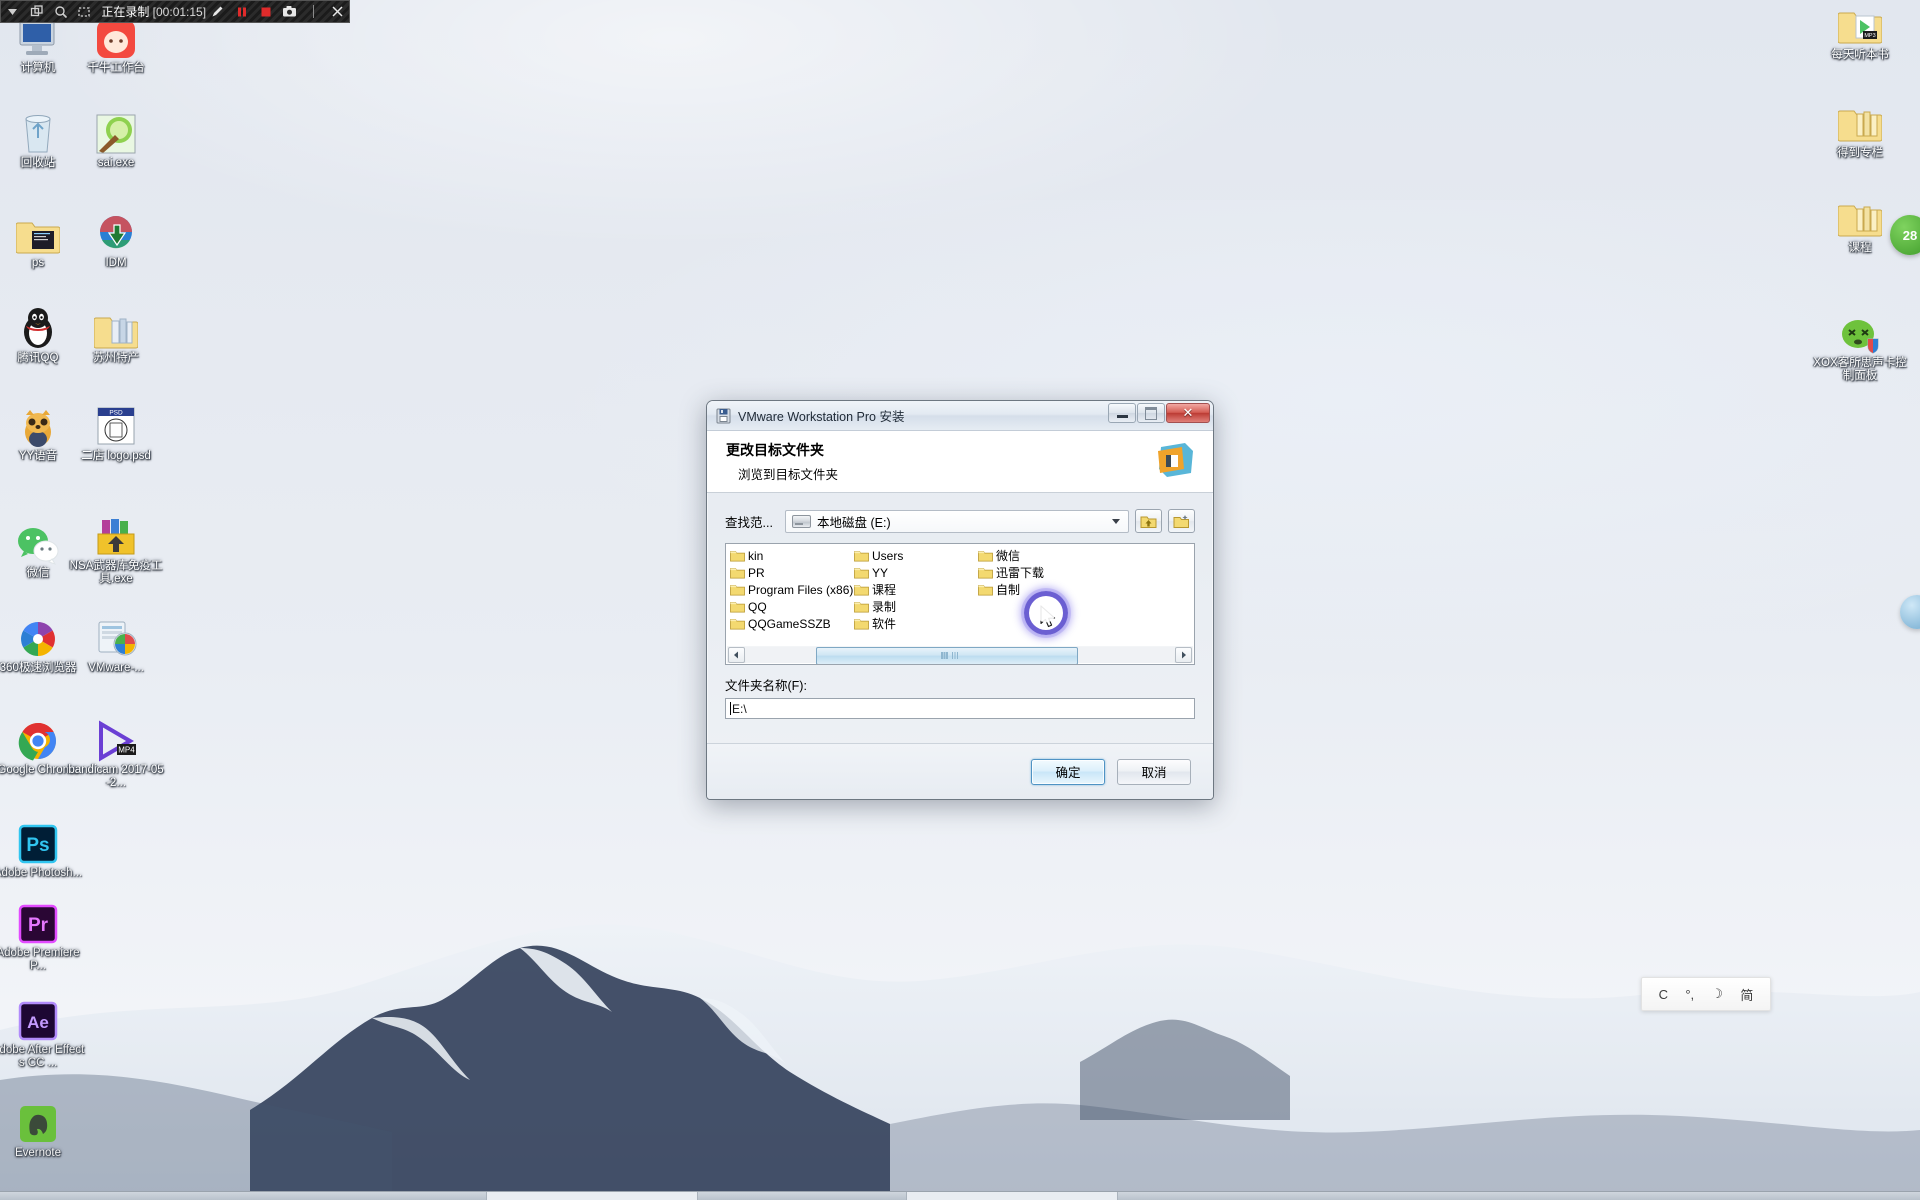  What do you see at coordinates (821, 417) in the screenshot?
I see `dialog-title: VMware Workstation Pro 安装` at bounding box center [821, 417].